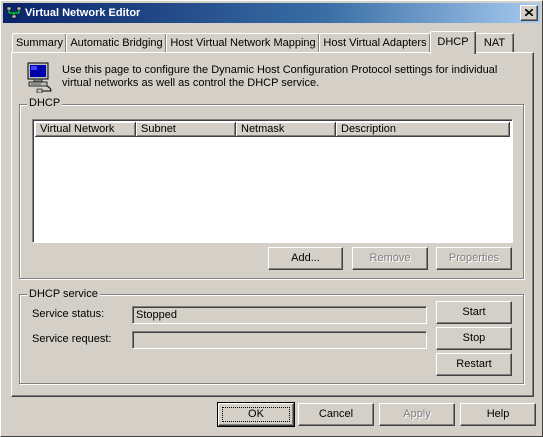  Describe the element at coordinates (271, 13) in the screenshot. I see `title-bar: Virtual Network Editor` at that location.